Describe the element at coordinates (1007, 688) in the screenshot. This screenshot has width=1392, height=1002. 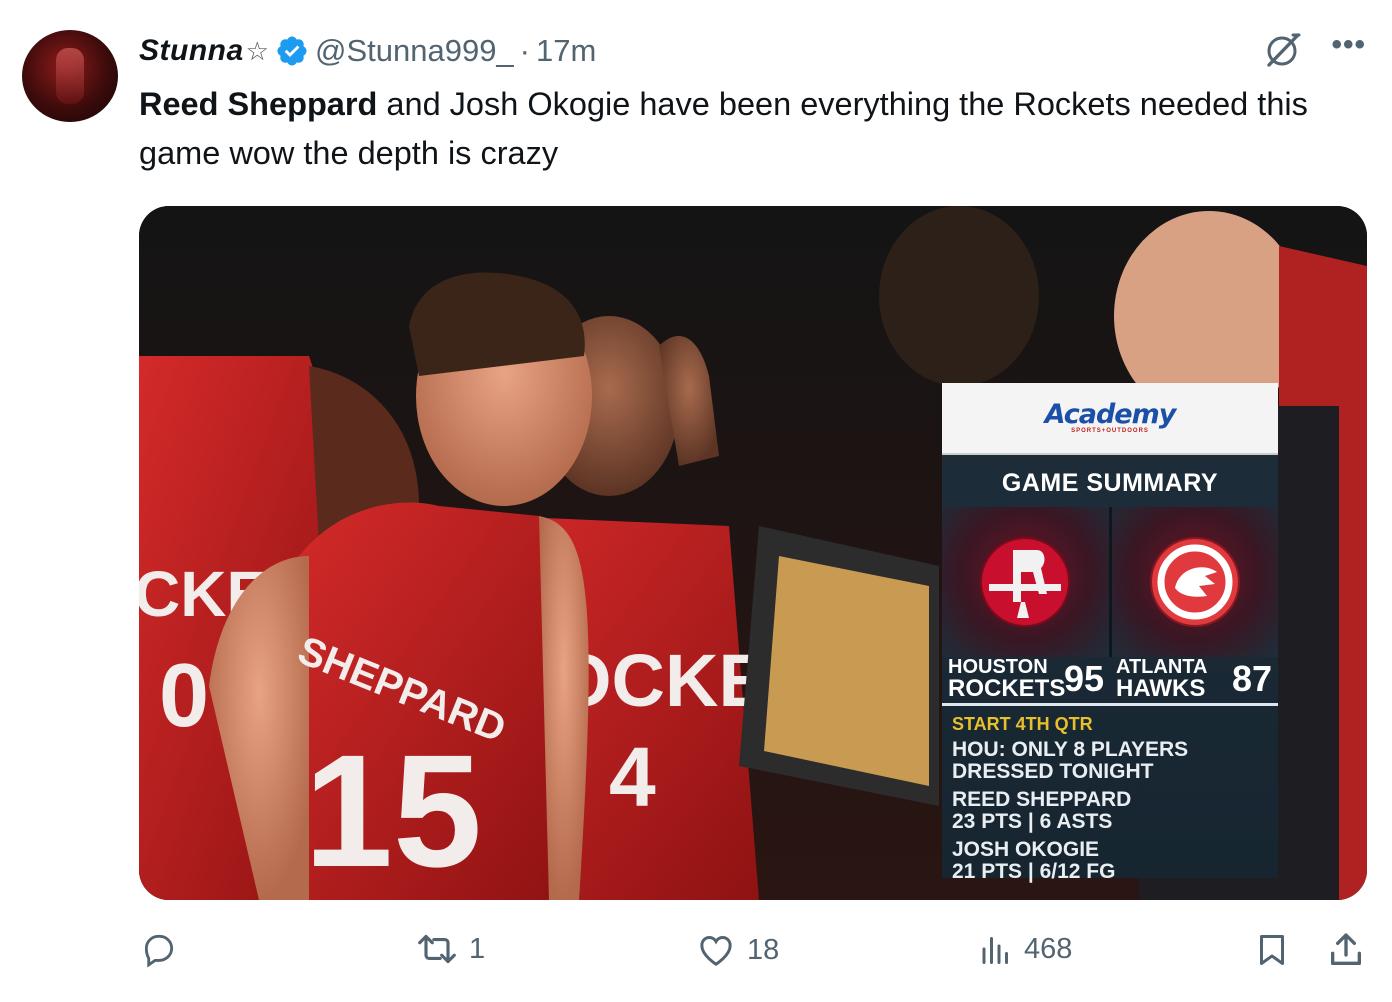
I see `home-name: ROCKETS` at that location.